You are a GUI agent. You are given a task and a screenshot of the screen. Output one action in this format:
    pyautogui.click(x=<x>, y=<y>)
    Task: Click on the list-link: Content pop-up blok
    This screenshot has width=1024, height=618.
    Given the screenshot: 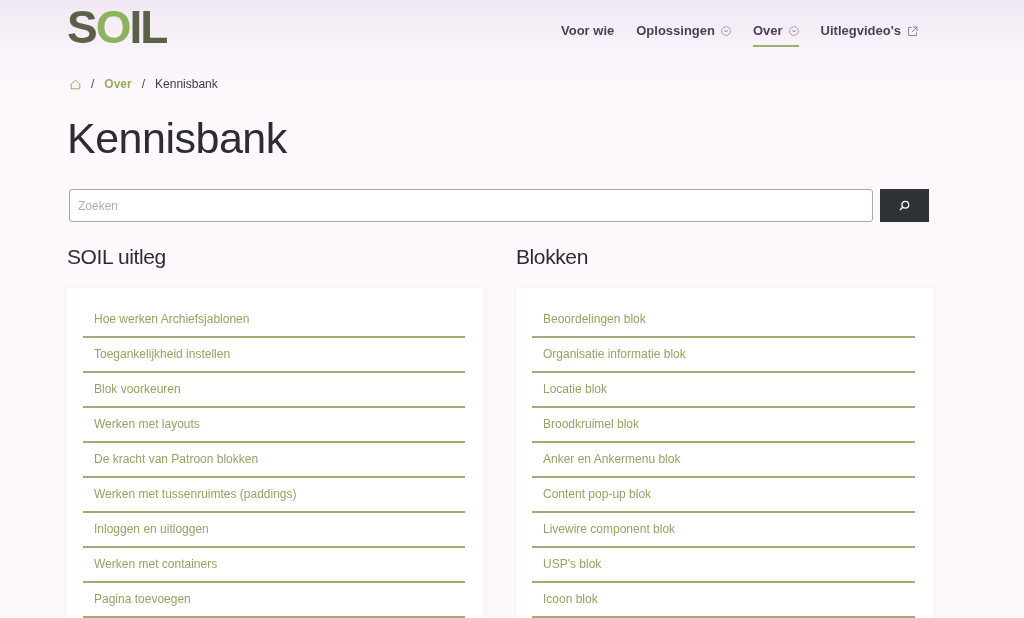 What is the action you would take?
    pyautogui.click(x=723, y=495)
    